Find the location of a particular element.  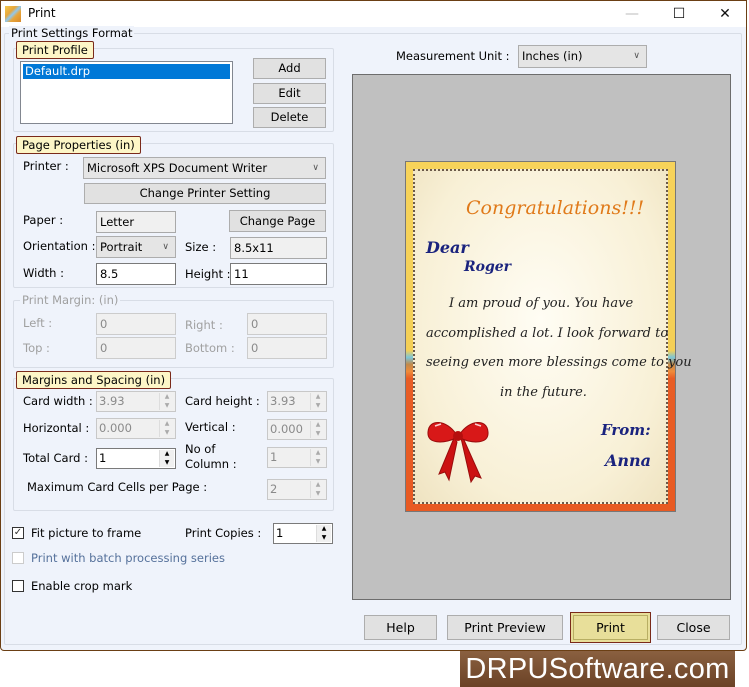

checkmark-icon: ✓ is located at coordinates (18, 532).